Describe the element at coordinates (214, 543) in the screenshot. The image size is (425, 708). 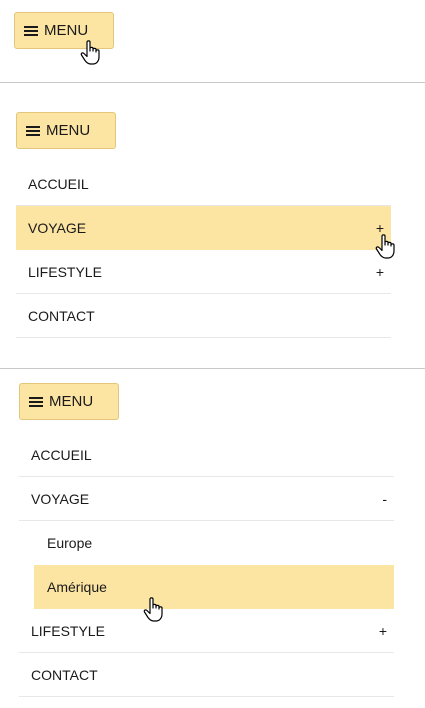
I see `submenu-item-europe: Europe` at that location.